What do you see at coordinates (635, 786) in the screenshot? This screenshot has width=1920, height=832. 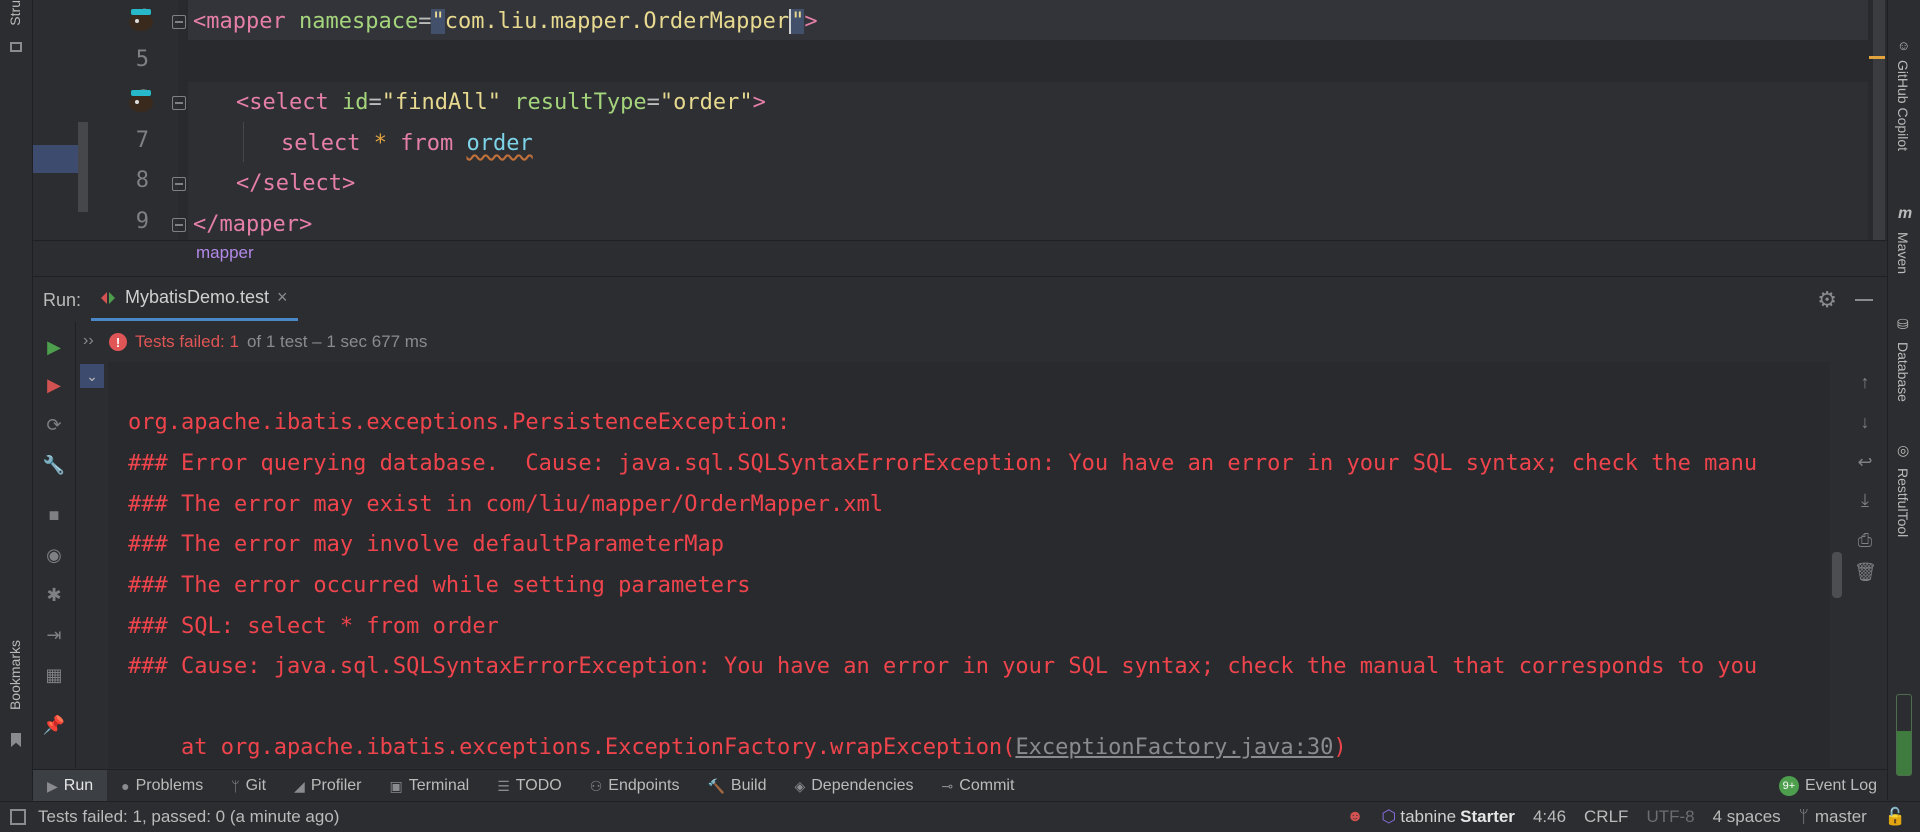 I see `tab-endpoints: ⚇ Endpoints` at bounding box center [635, 786].